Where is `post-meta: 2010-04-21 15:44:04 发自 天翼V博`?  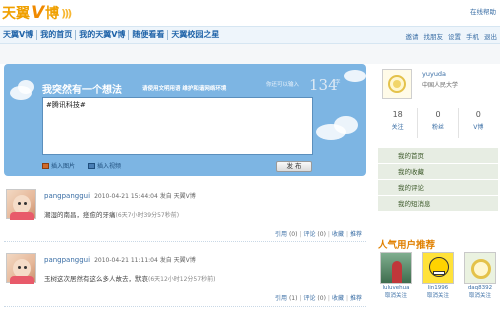
post-meta: 2010-04-21 15:44:04 发自 天翼V博 is located at coordinates (145, 196).